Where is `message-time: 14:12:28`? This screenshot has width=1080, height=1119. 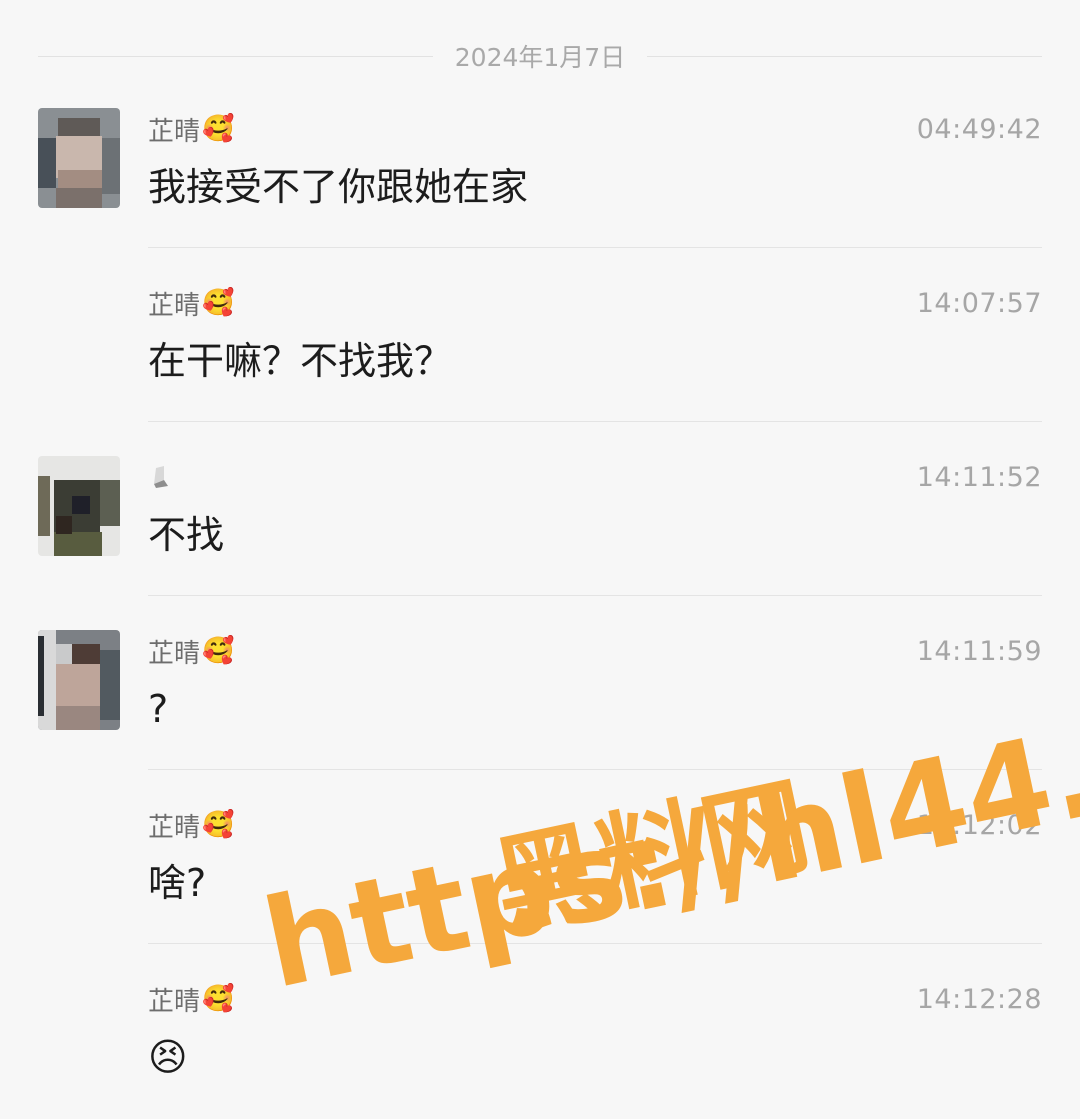 message-time: 14:12:28 is located at coordinates (979, 999).